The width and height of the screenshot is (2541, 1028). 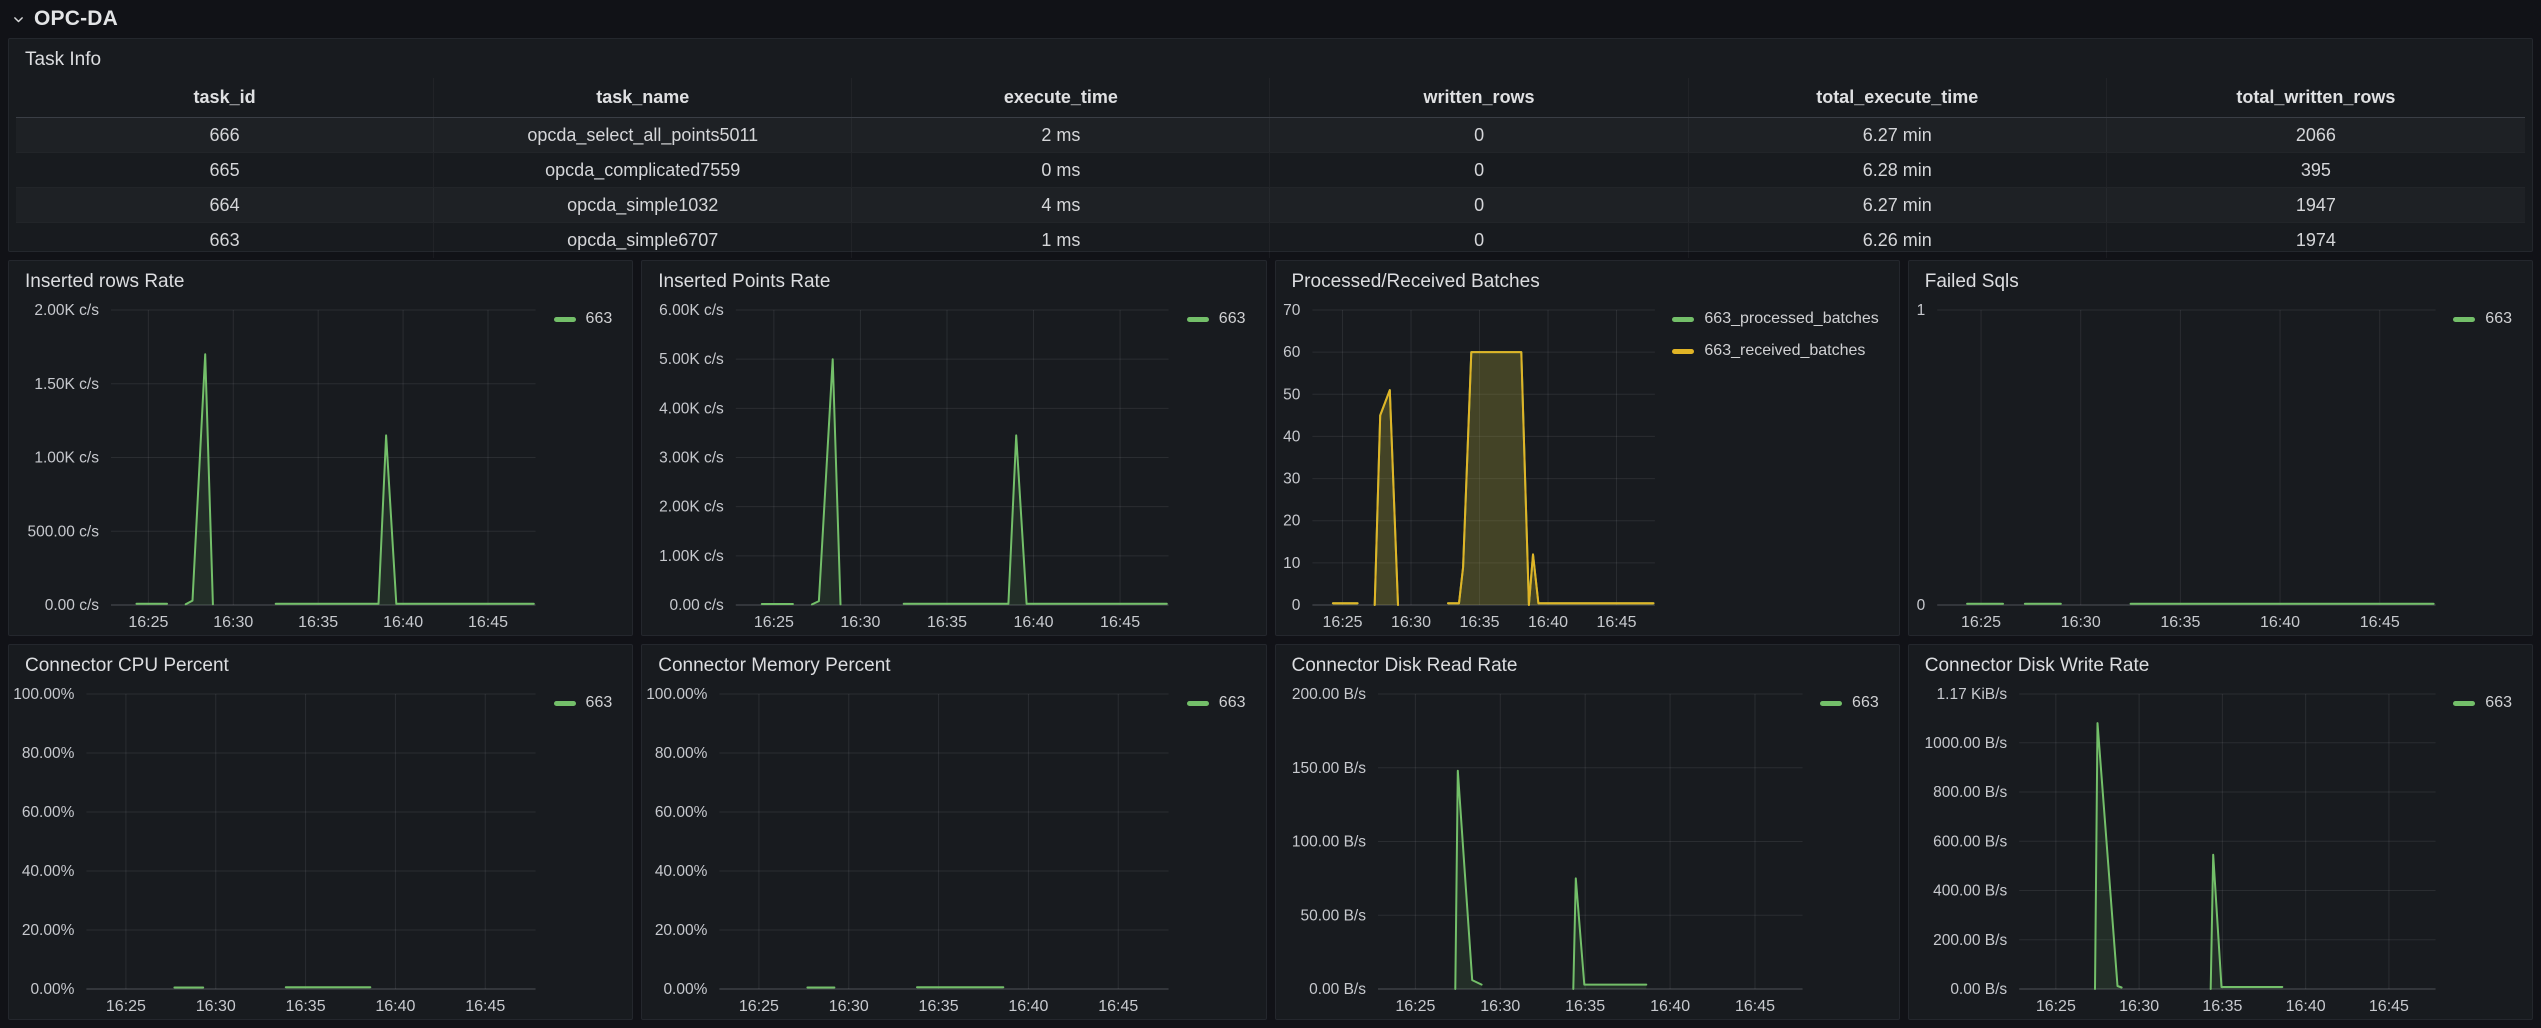 What do you see at coordinates (953, 279) in the screenshot?
I see `panel-title: Inserted Points Rate` at bounding box center [953, 279].